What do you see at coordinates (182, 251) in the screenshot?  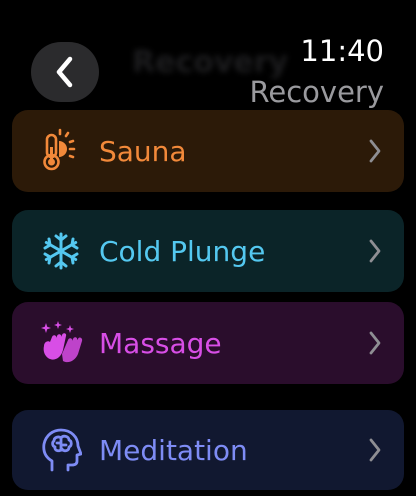 I see `list-item-label: Cold Plunge` at bounding box center [182, 251].